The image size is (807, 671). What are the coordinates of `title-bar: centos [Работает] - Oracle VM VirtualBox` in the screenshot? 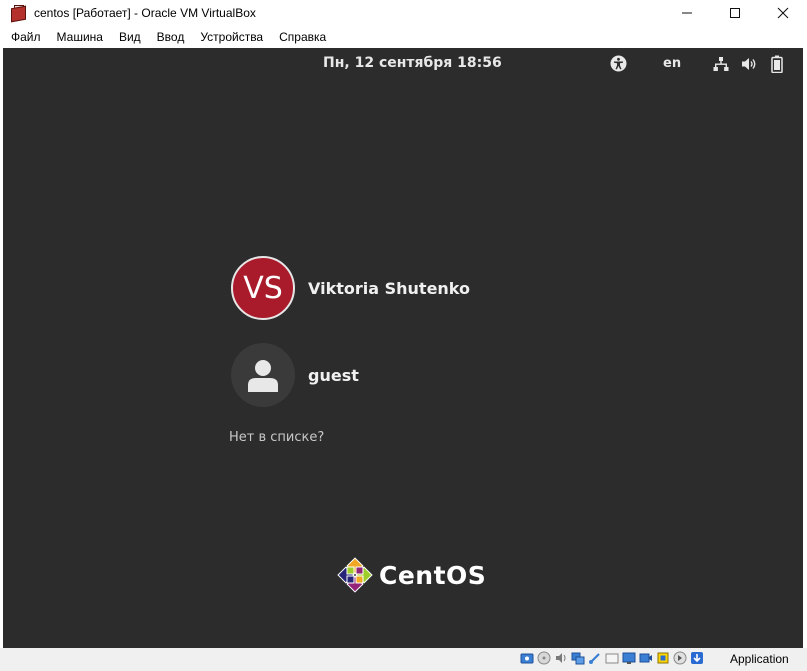 It's located at (403, 13).